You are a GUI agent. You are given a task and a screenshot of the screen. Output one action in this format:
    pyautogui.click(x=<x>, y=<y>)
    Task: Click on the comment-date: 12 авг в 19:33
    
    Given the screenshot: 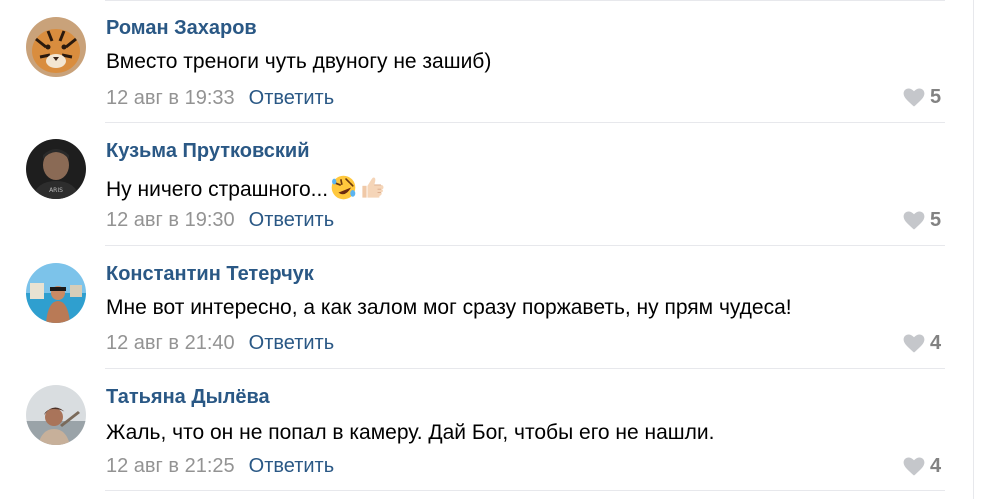 What is the action you would take?
    pyautogui.click(x=170, y=98)
    